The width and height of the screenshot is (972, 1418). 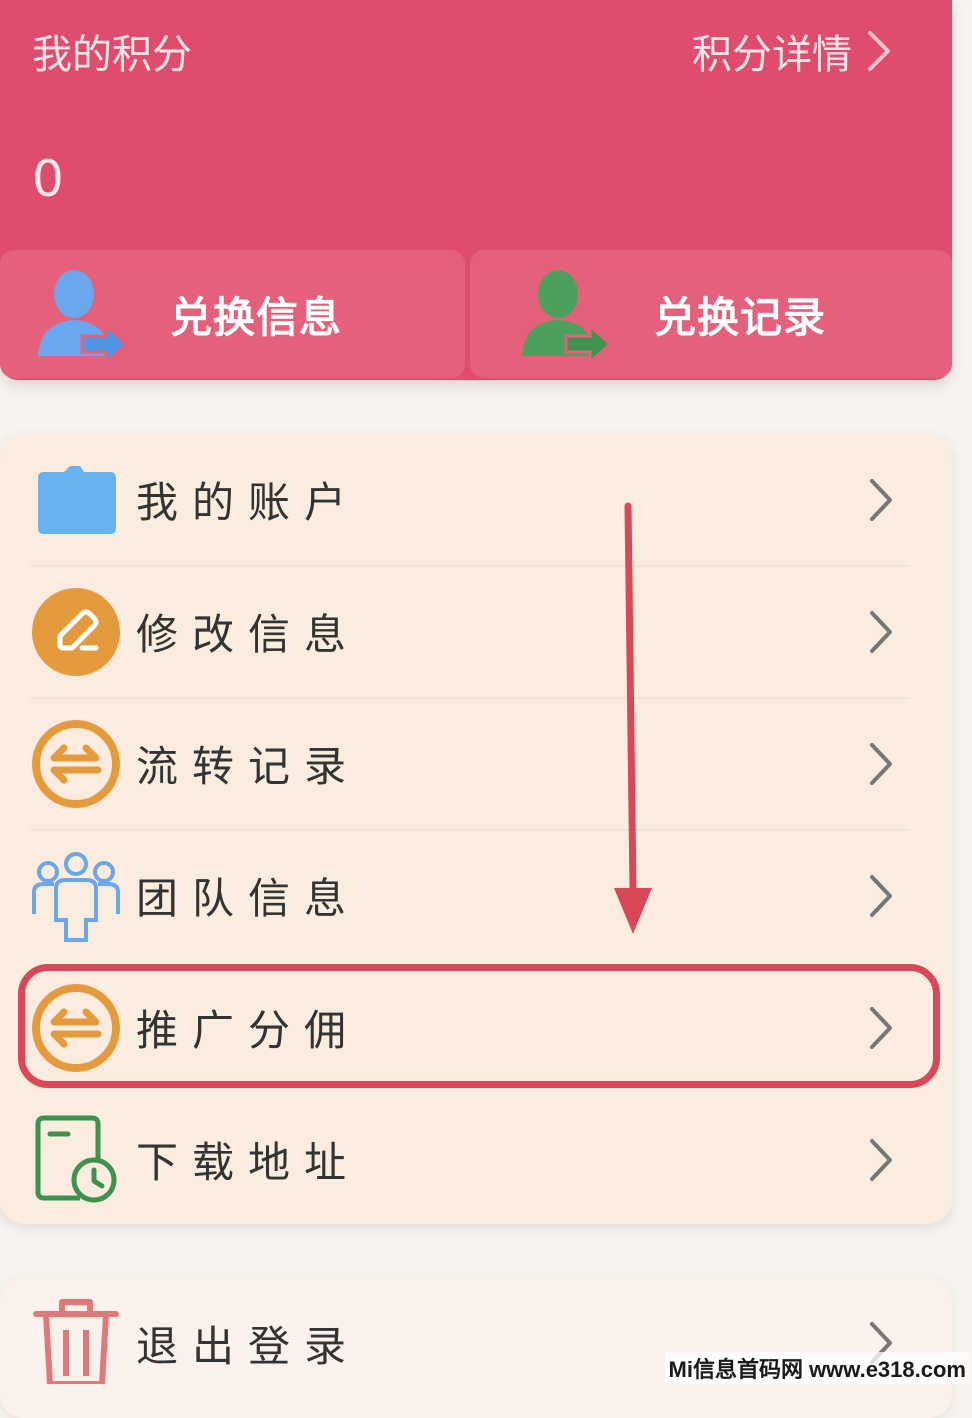 I want to click on points-value: 0, so click(x=48, y=179).